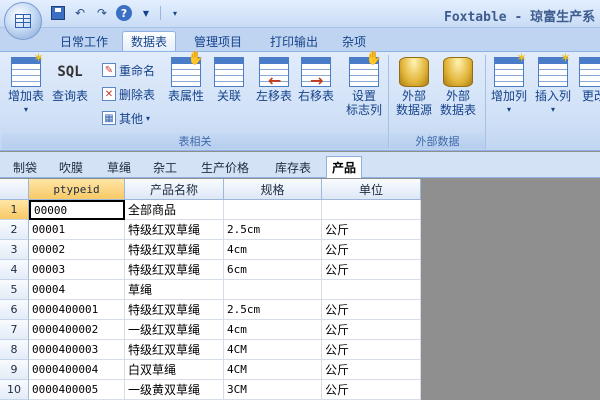  What do you see at coordinates (273, 189) in the screenshot?
I see `column-header-spec: 规格` at bounding box center [273, 189].